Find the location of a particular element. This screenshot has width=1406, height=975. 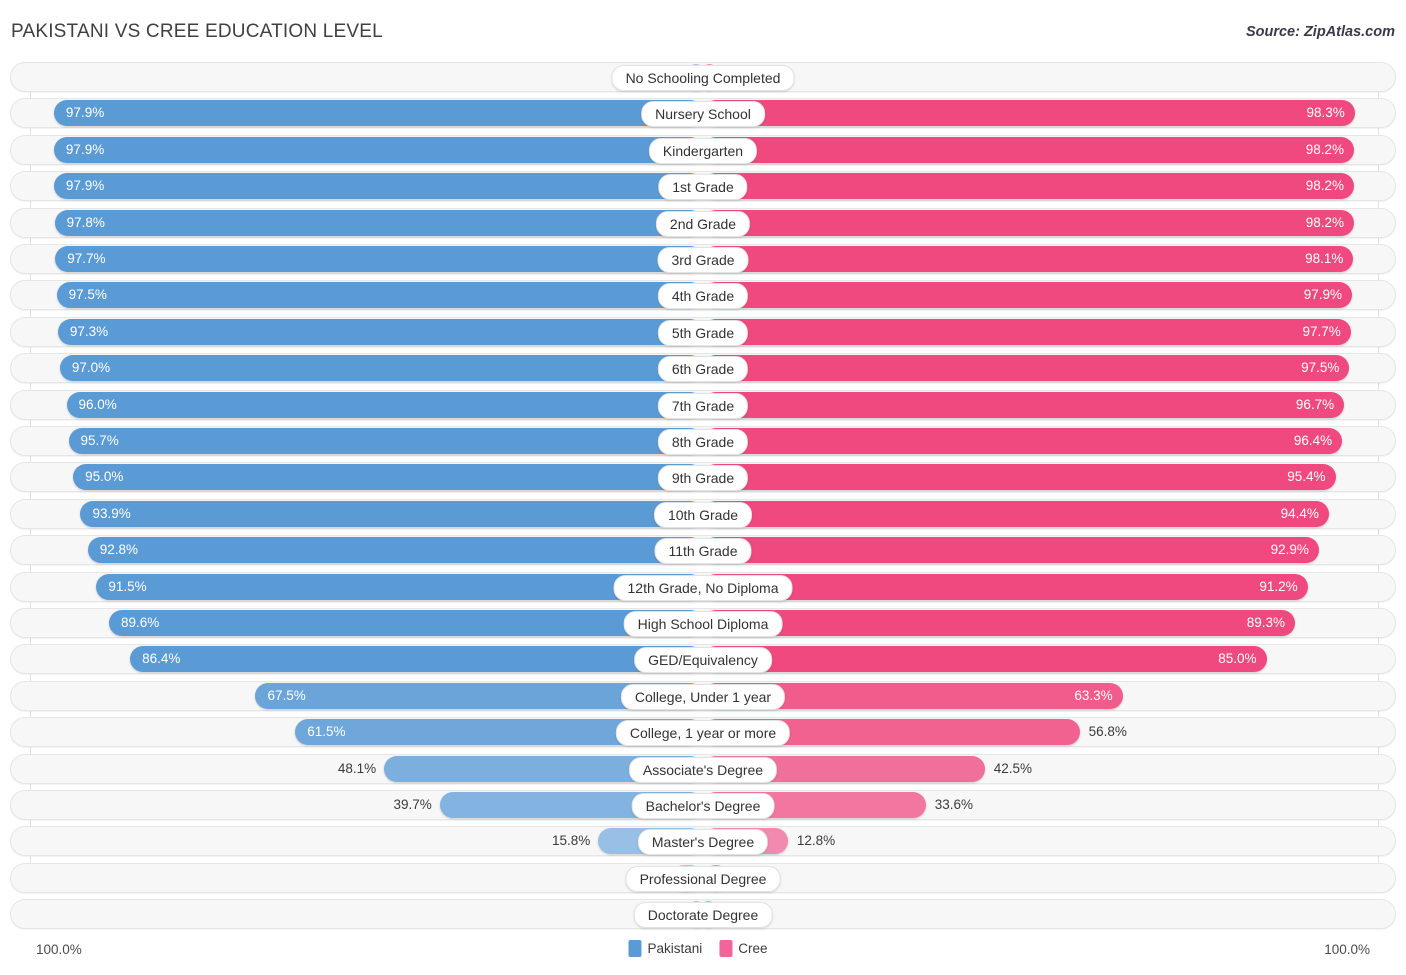

category-label: 9th Grade is located at coordinates (703, 478).